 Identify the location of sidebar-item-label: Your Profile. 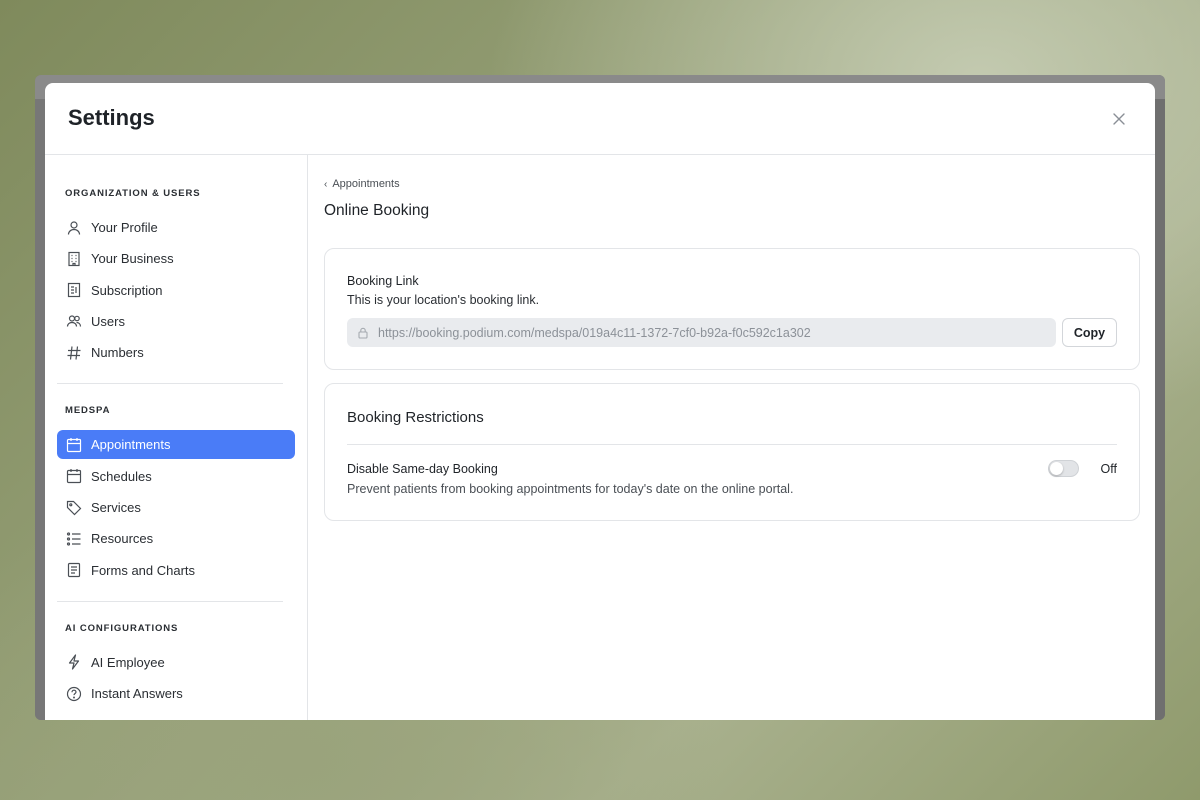
(124, 227).